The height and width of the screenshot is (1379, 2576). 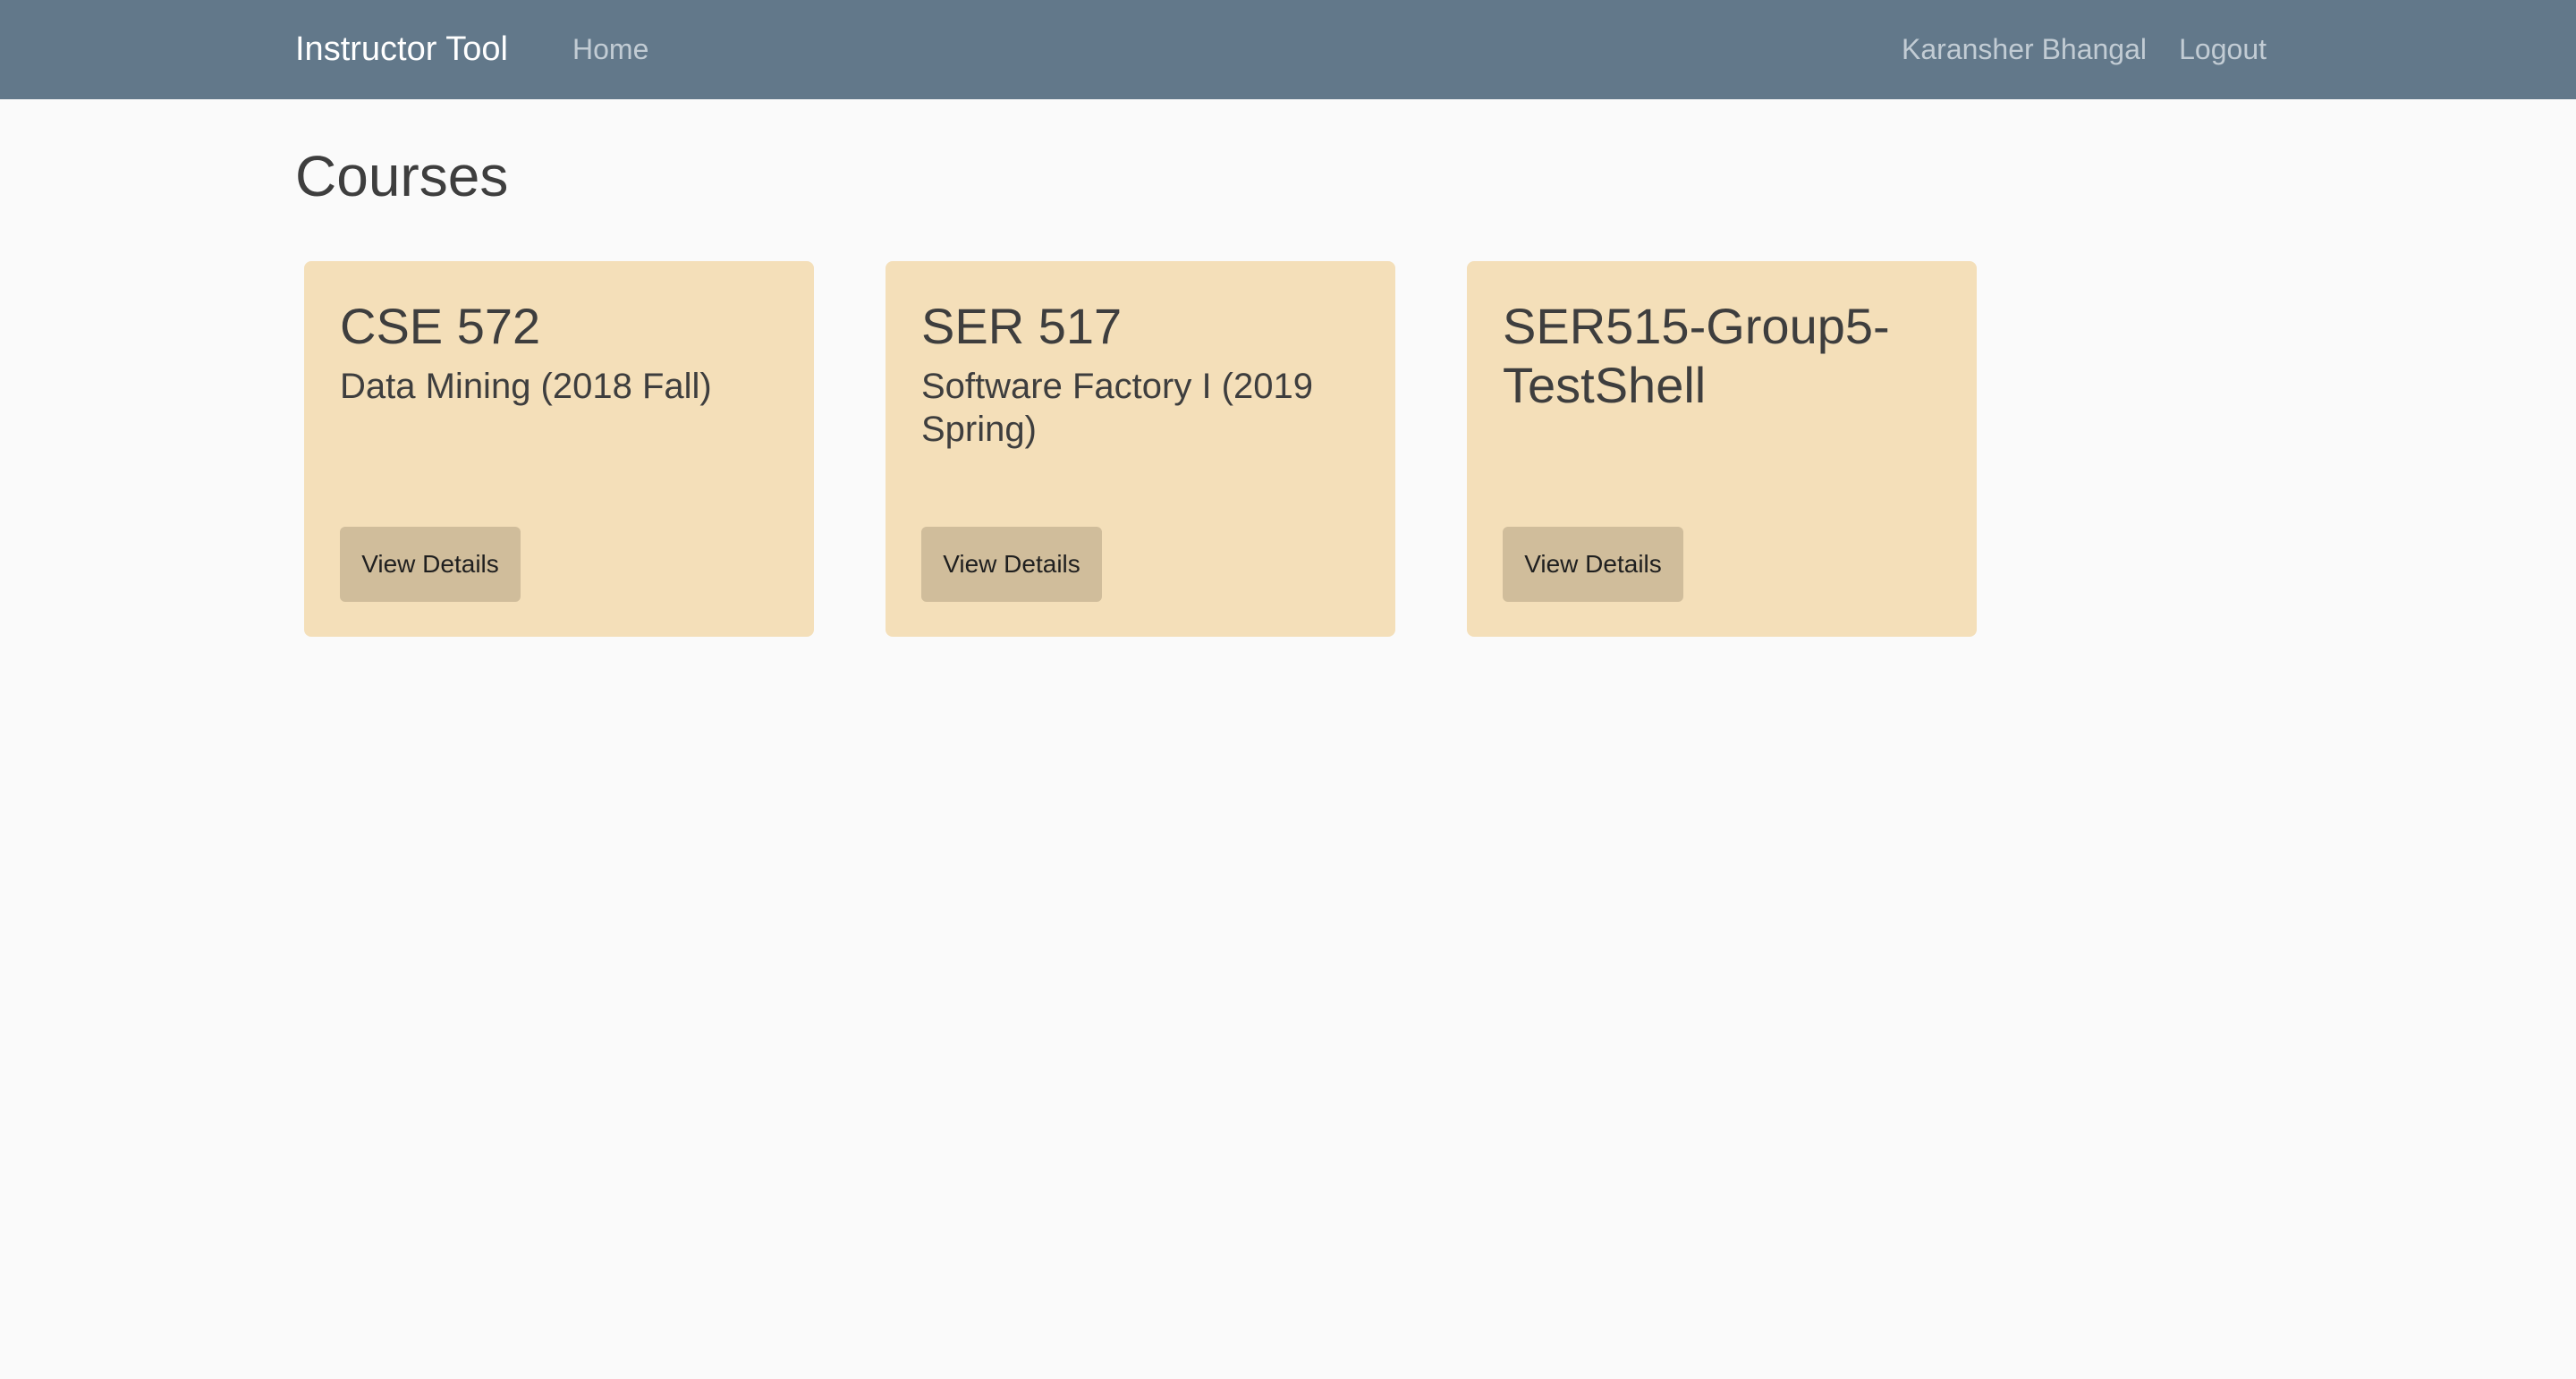 What do you see at coordinates (2024, 49) in the screenshot?
I see `nav-user-name: Karansher Bhangal` at bounding box center [2024, 49].